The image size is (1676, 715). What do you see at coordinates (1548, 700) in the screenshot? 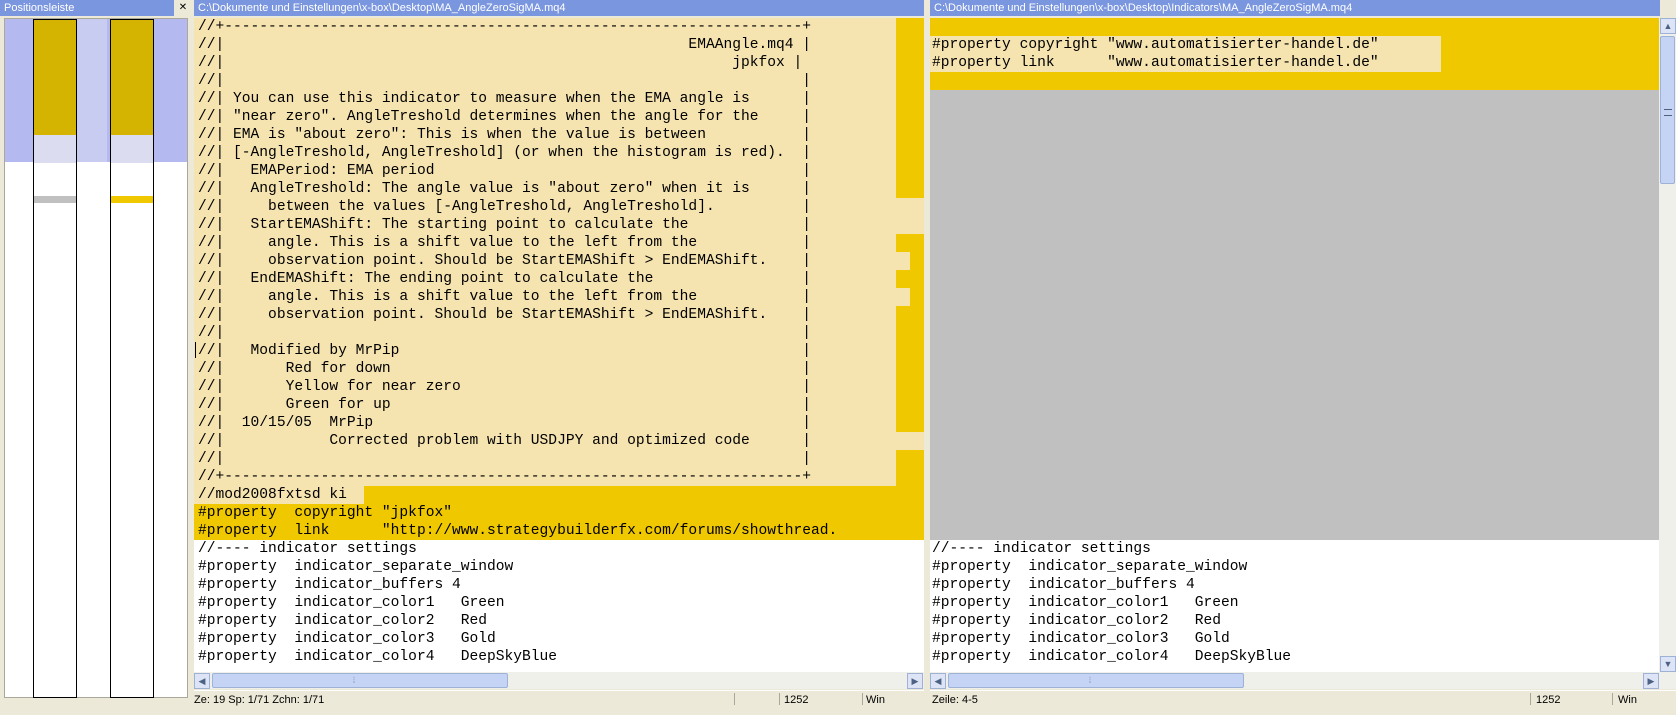
I see `right-status-codepage: 1252` at bounding box center [1548, 700].